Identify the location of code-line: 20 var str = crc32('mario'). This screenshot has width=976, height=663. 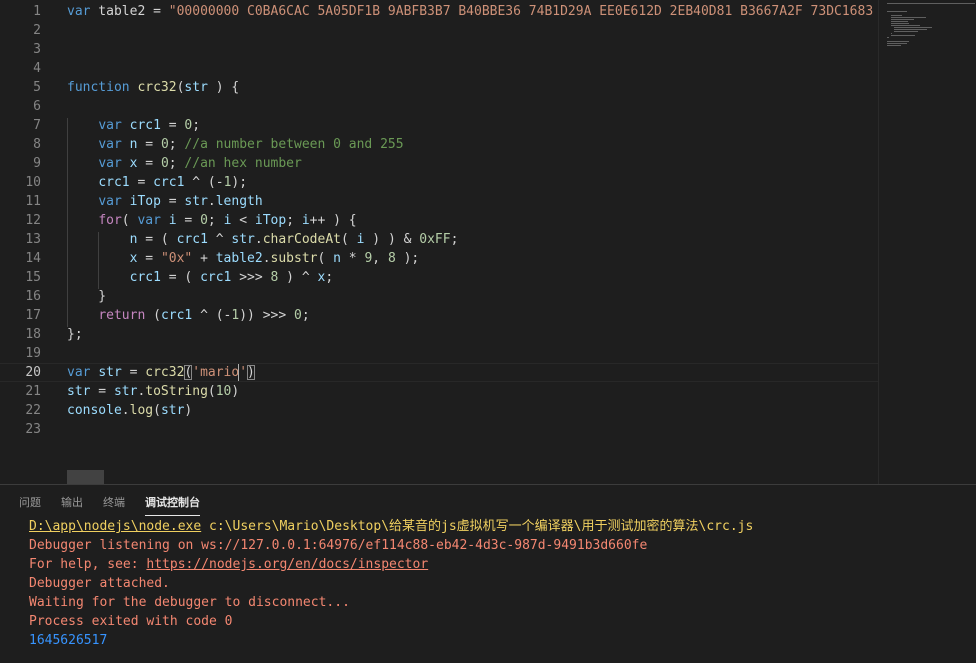
(439, 372).